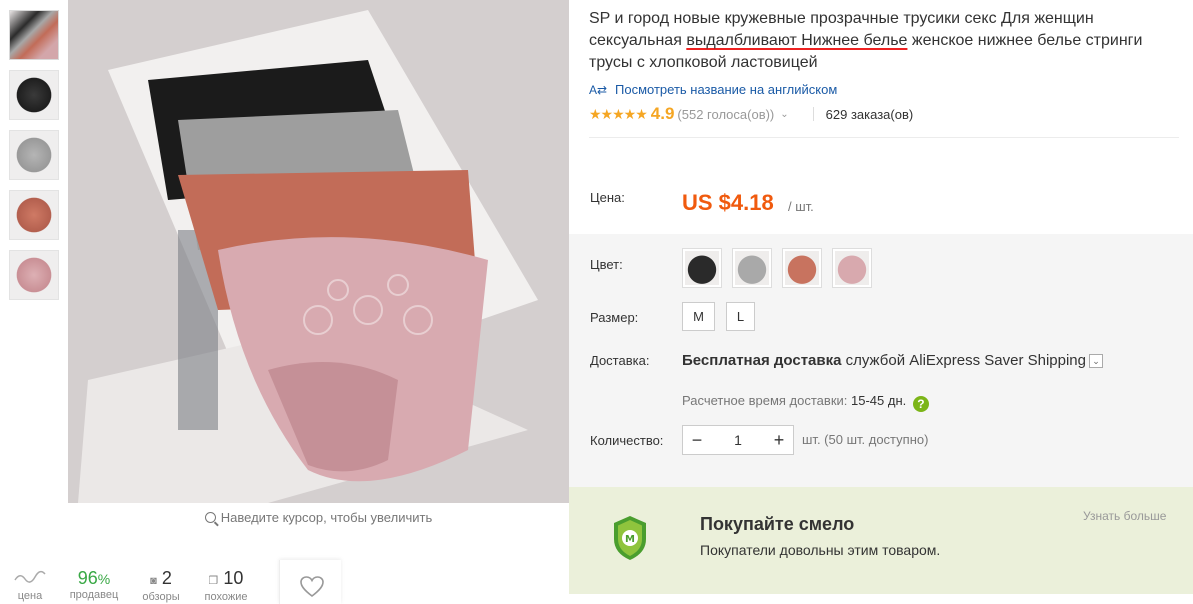 The height and width of the screenshot is (604, 1193). What do you see at coordinates (627, 440) in the screenshot?
I see `quantity-label: Количество:` at bounding box center [627, 440].